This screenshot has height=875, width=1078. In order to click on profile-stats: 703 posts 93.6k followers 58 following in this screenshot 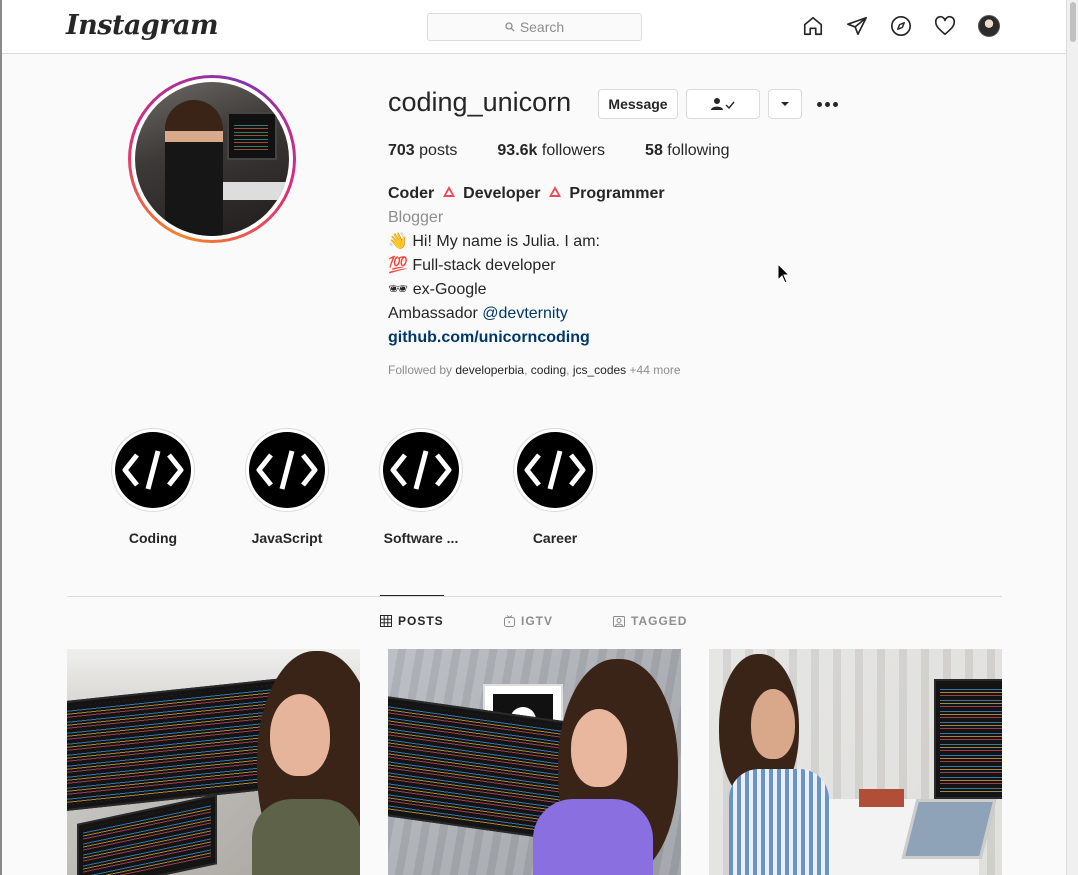, I will do `click(579, 151)`.